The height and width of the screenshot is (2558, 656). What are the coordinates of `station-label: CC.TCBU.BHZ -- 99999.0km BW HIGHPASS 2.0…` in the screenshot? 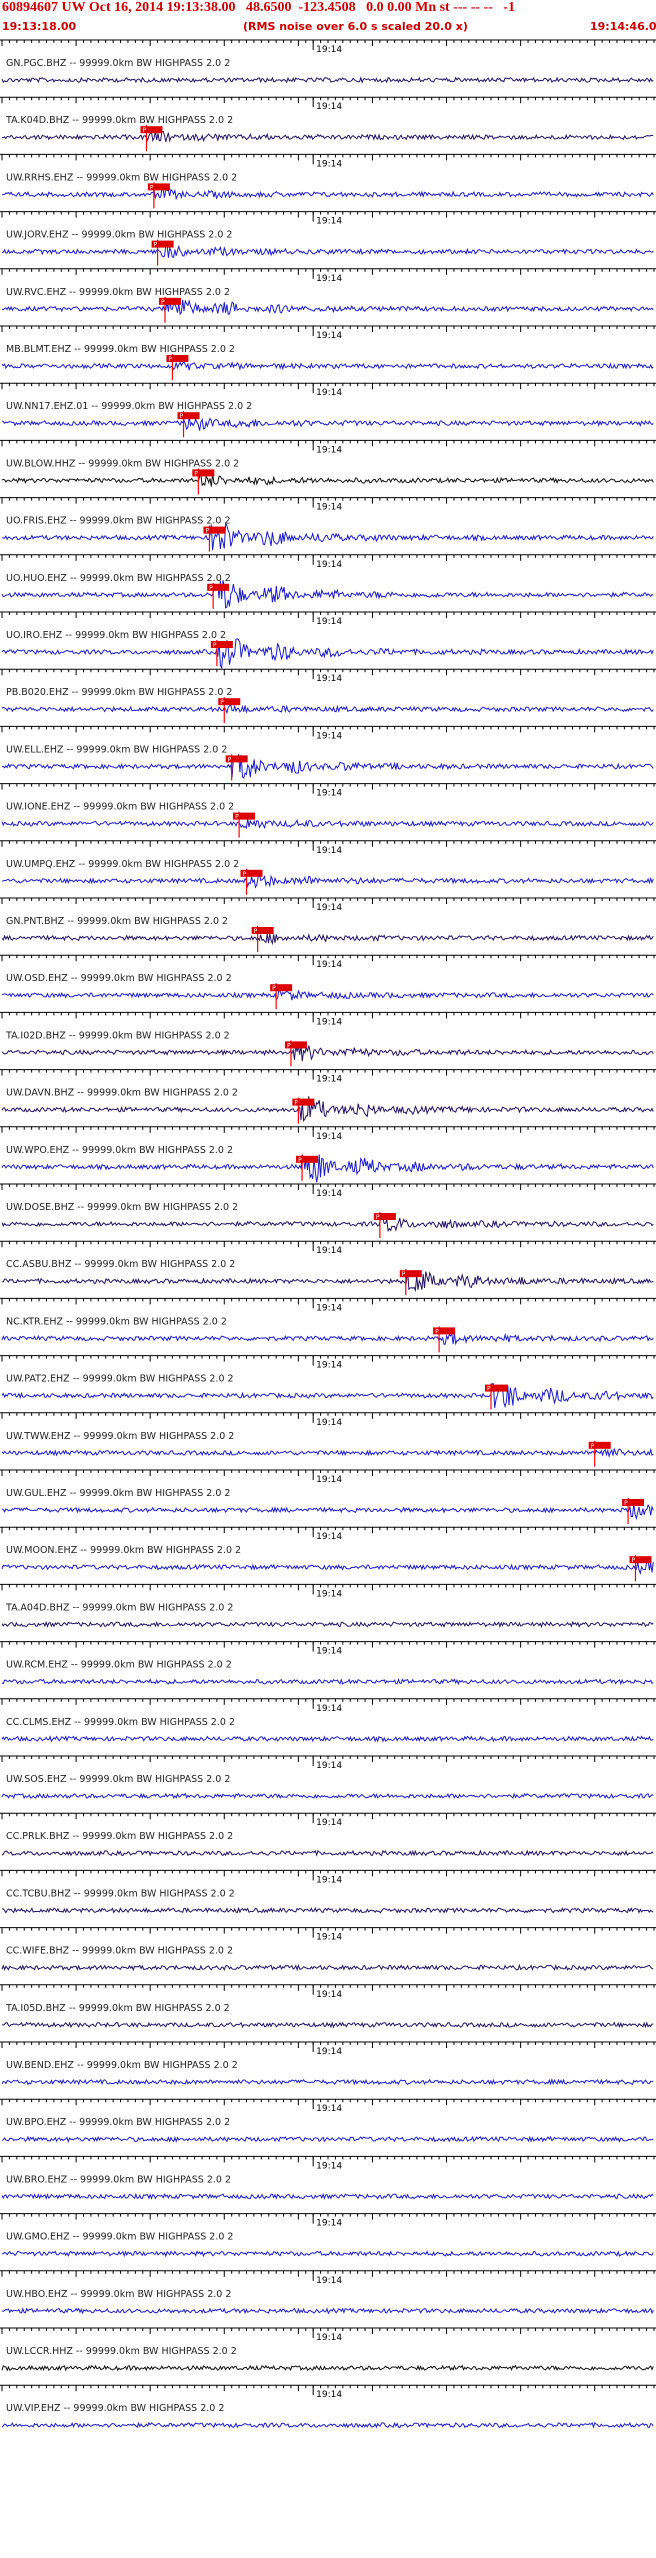 It's located at (120, 1893).